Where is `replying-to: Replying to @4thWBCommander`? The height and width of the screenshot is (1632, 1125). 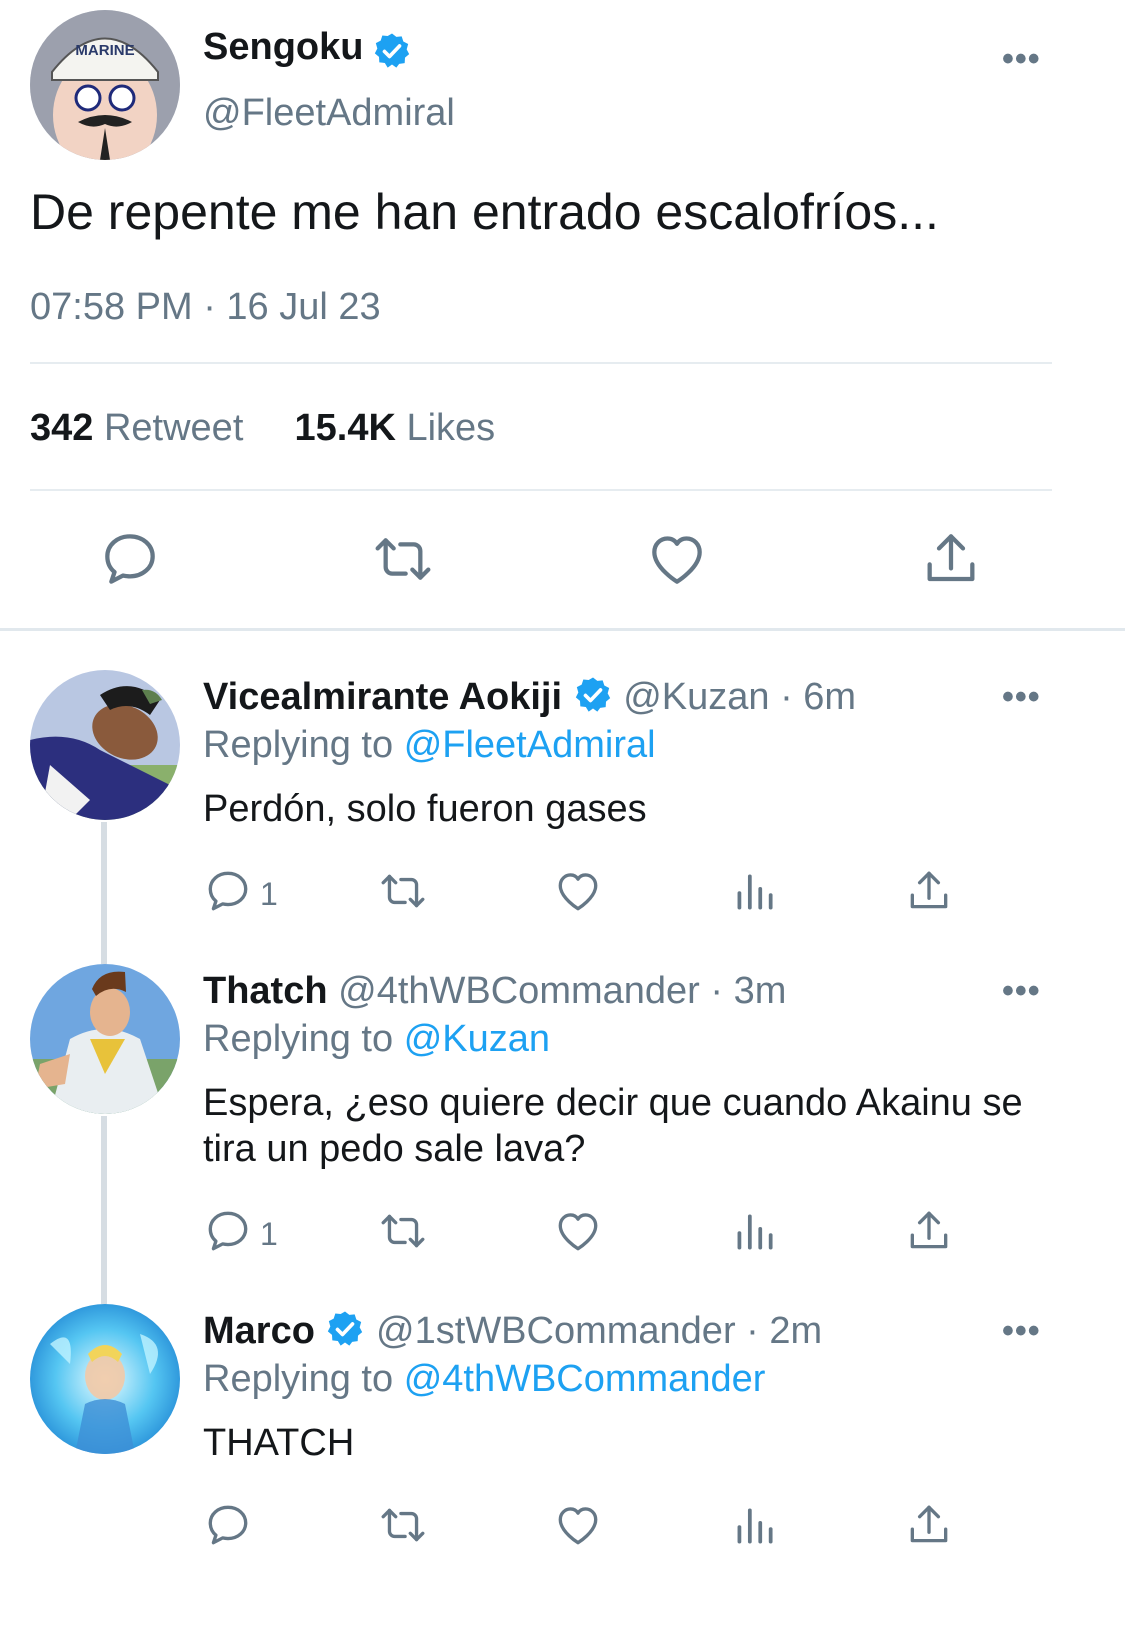
replying-to: Replying to @4thWBCommander is located at coordinates (484, 1379).